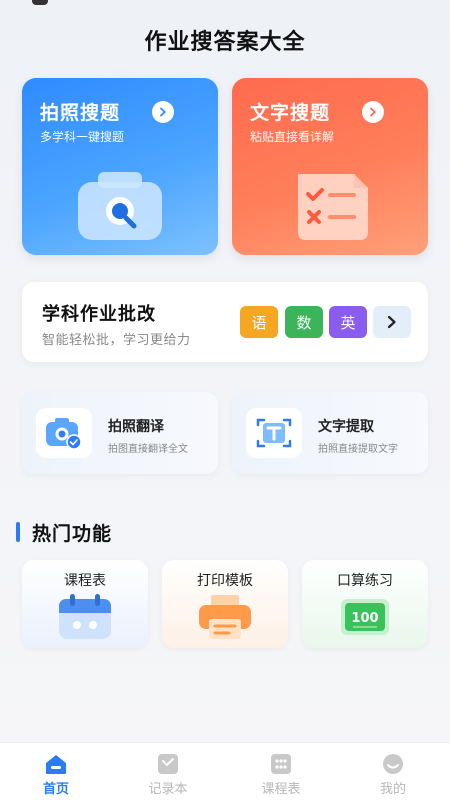  What do you see at coordinates (168, 789) in the screenshot?
I see `nav-notebook-label: 记录本` at bounding box center [168, 789].